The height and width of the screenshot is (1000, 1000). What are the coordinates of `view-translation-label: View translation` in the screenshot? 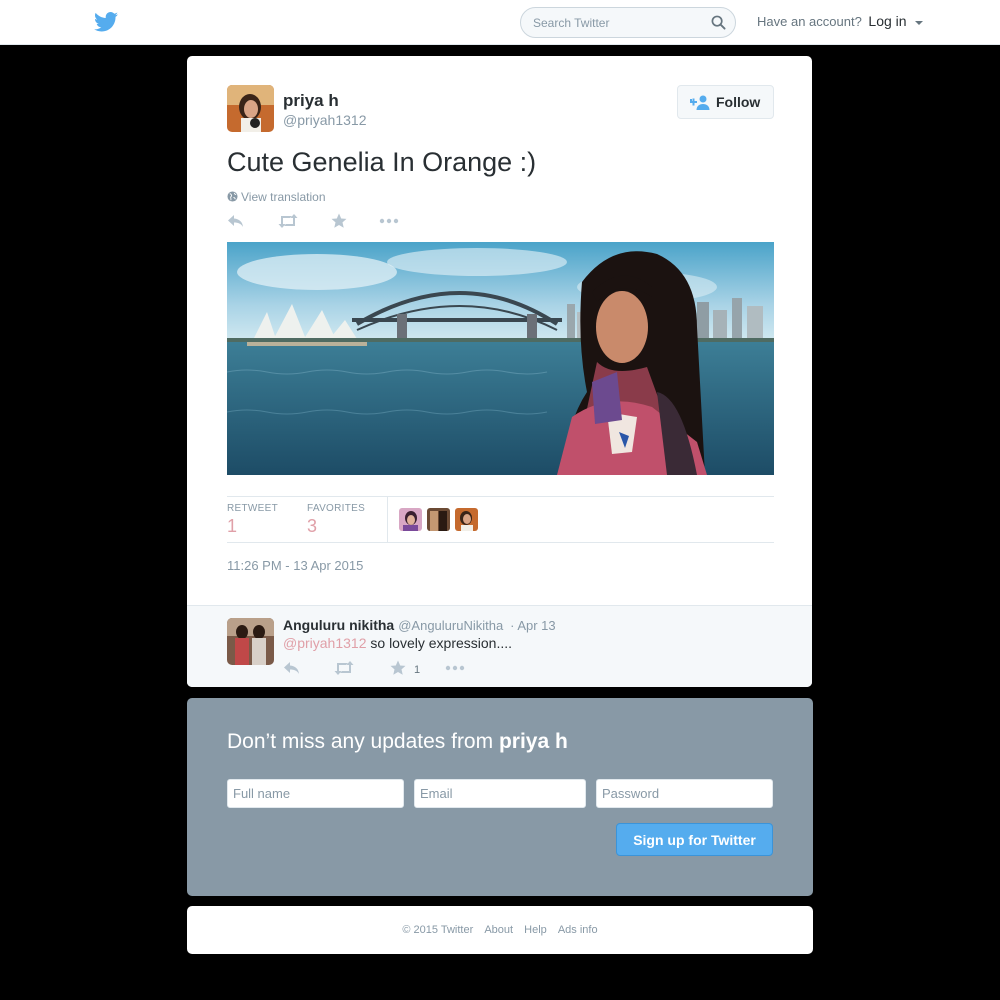 It's located at (283, 197).